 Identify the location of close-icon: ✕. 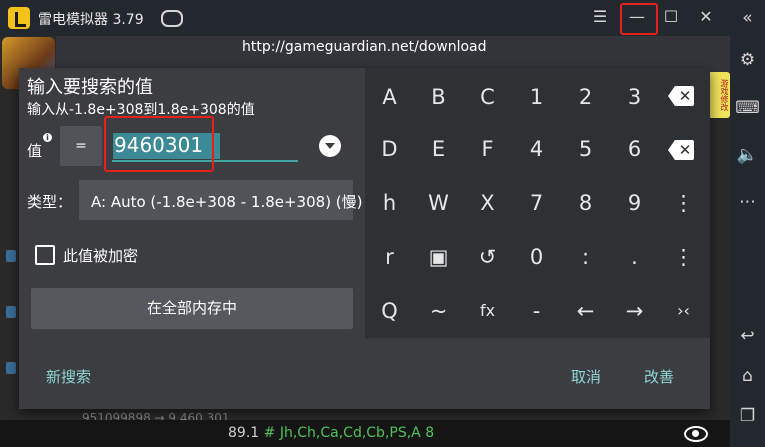
(706, 17).